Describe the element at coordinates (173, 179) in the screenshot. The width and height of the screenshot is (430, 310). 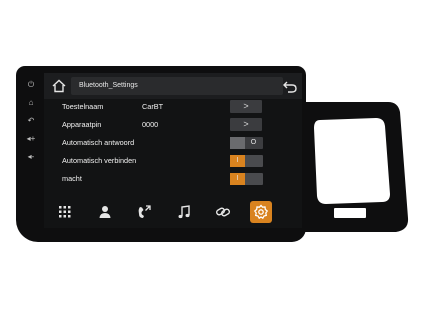
I see `setting-row-power: macht I` at that location.